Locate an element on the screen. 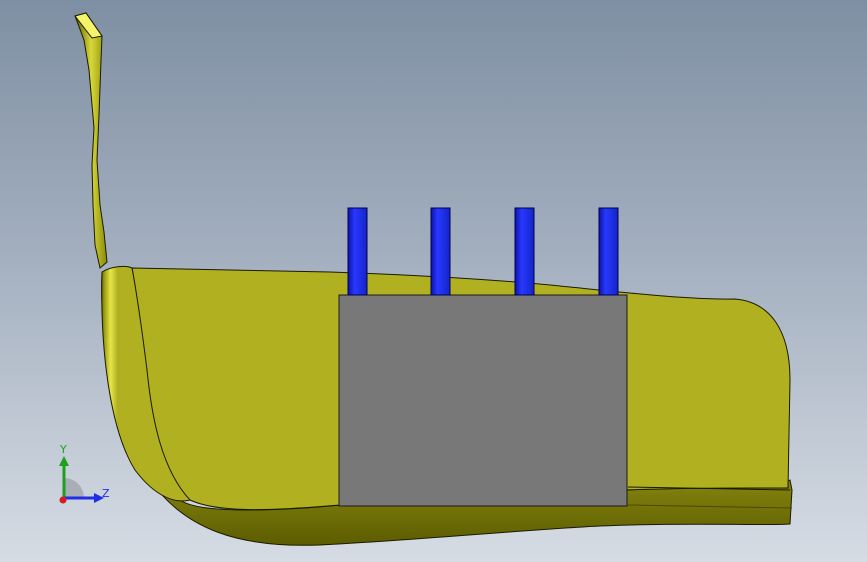 This screenshot has width=867, height=562. spring-clip is located at coordinates (91, 140).